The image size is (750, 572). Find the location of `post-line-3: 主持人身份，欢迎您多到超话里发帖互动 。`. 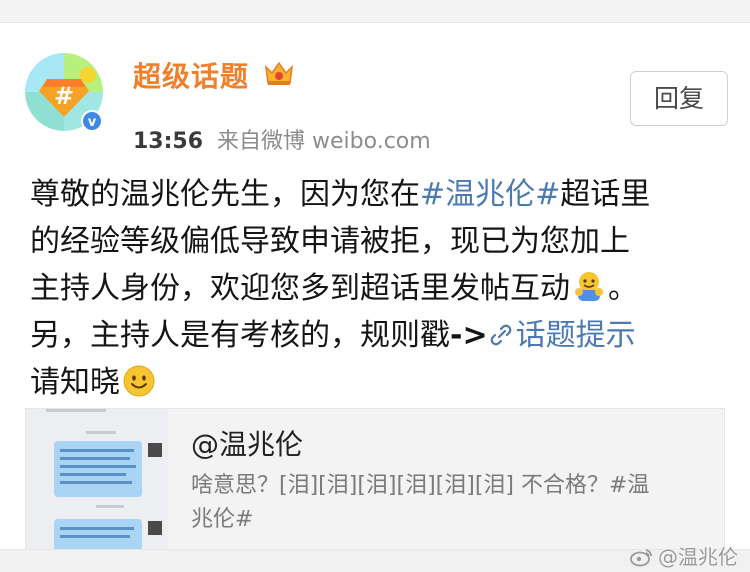

post-line-3: 主持人身份，欢迎您多到超话里发帖互动 。 is located at coordinates (380, 288).